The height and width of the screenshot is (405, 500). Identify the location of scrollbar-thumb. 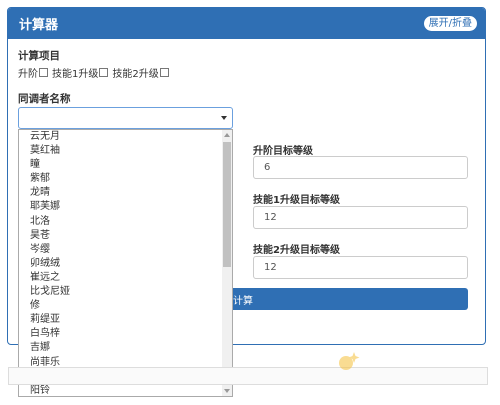
(227, 204).